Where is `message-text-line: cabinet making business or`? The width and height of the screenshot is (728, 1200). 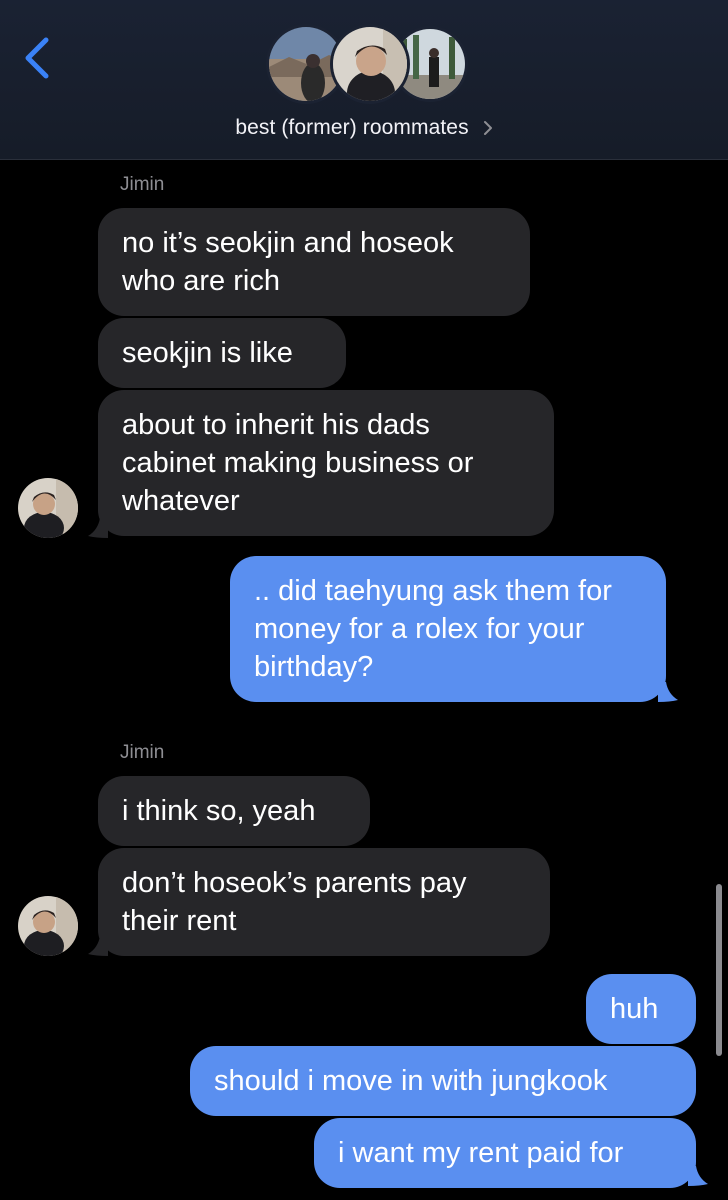
message-text-line: cabinet making business or is located at coordinates (298, 463).